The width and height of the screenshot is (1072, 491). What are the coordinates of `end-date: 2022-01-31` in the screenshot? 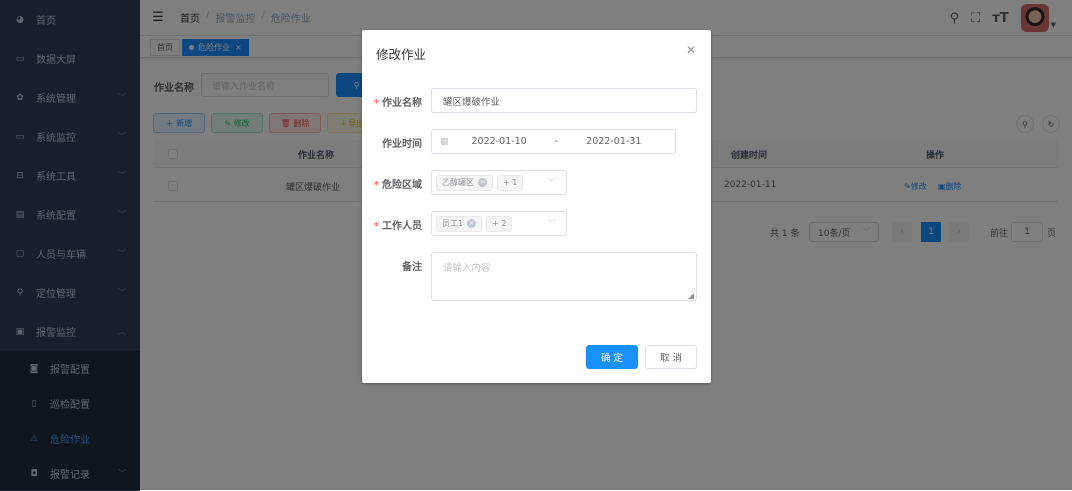 It's located at (613, 141).